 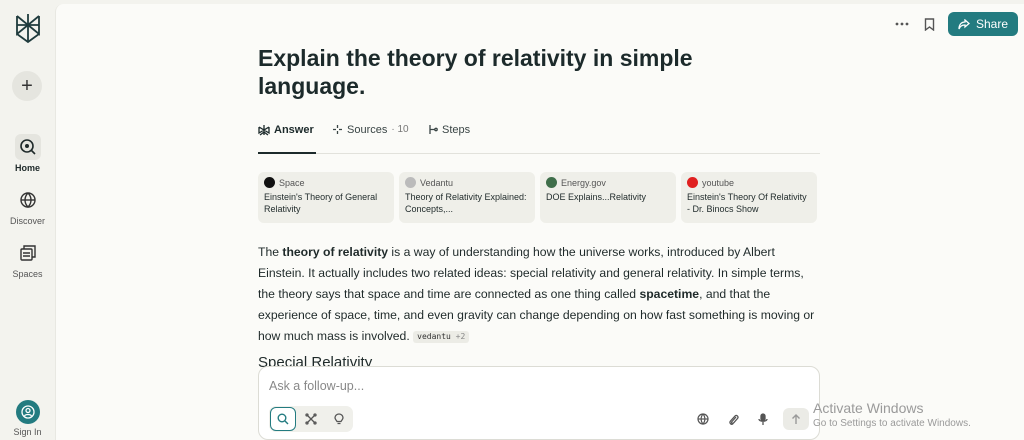 I want to click on answer-bold-term: spacetime, so click(x=669, y=294).